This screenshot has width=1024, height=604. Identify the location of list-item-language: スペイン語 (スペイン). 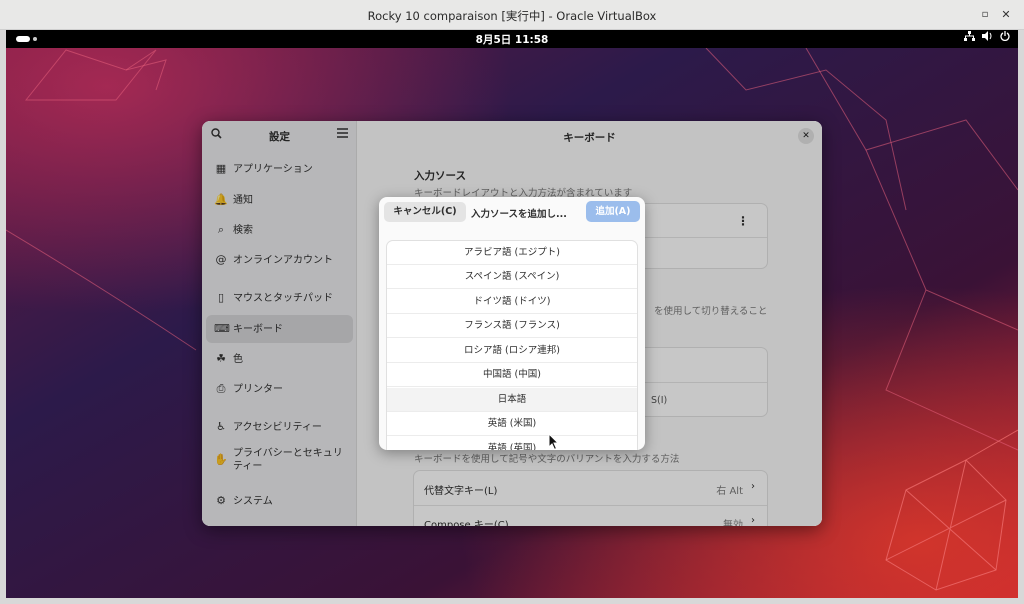
(512, 277).